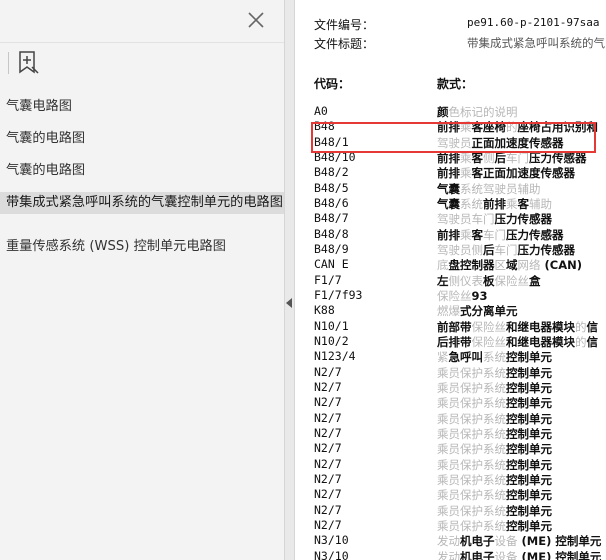 The width and height of the screenshot is (606, 560). Describe the element at coordinates (331, 341) in the screenshot. I see `row-code: N10/2` at that location.